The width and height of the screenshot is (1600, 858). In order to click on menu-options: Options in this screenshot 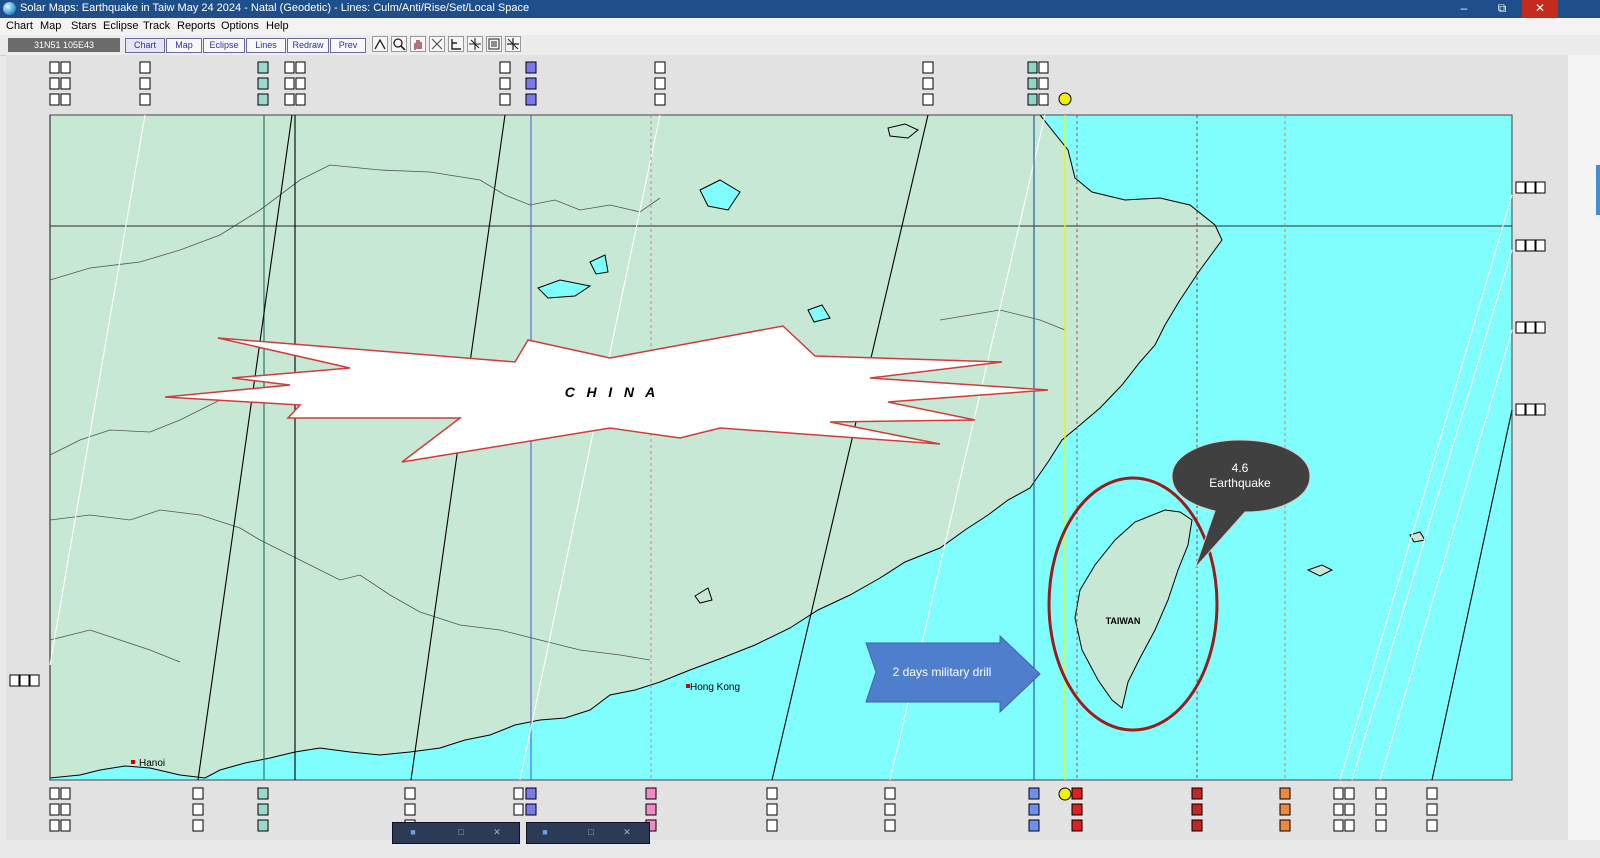, I will do `click(240, 26)`.